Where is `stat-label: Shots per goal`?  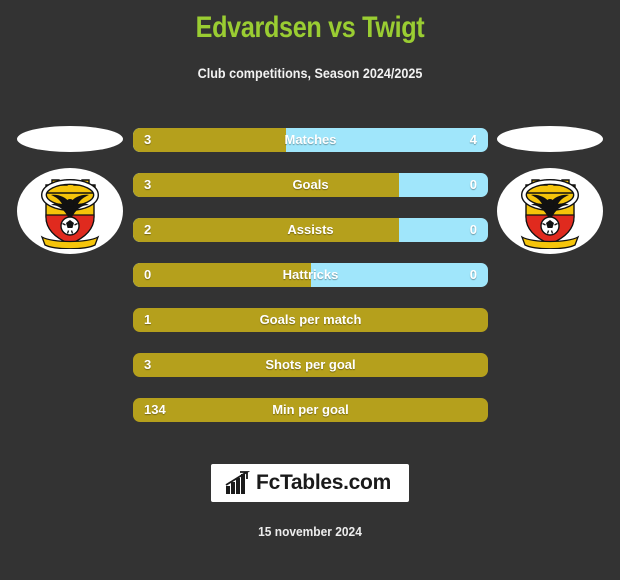 stat-label: Shots per goal is located at coordinates (310, 364).